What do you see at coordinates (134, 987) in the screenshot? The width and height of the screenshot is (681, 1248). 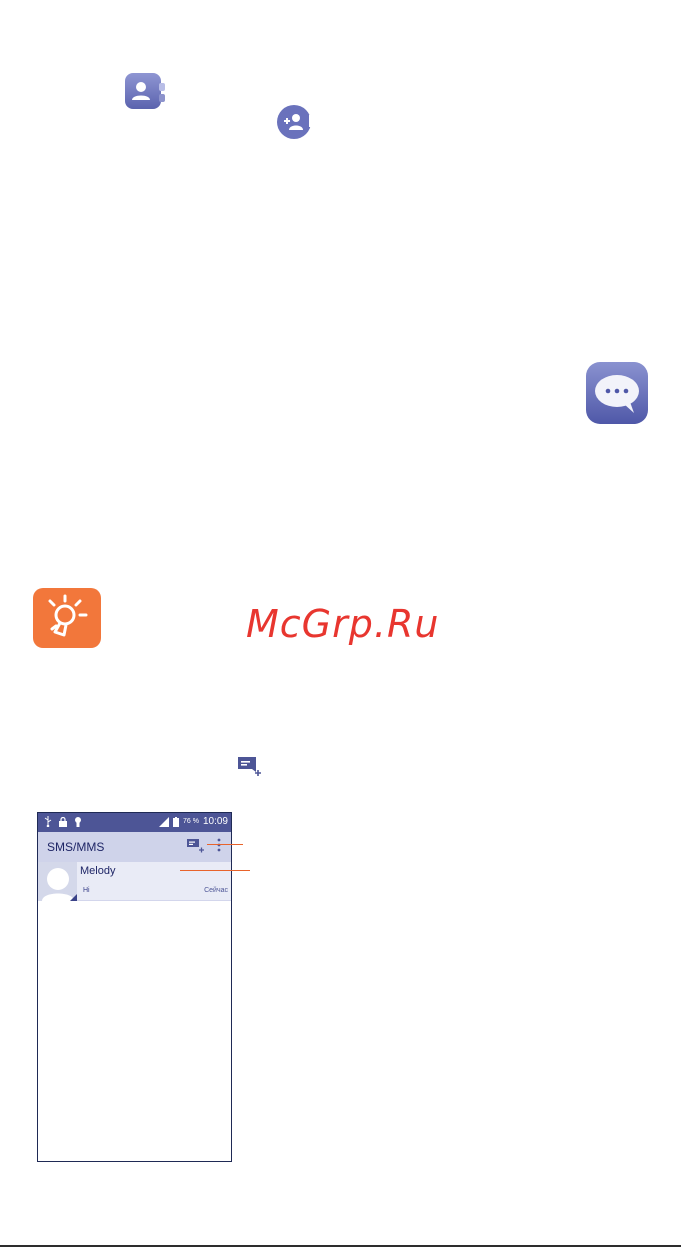 I see `phone-screenshot: 76 % 10:09 SMS/MMS Melody Hi Сейчас` at bounding box center [134, 987].